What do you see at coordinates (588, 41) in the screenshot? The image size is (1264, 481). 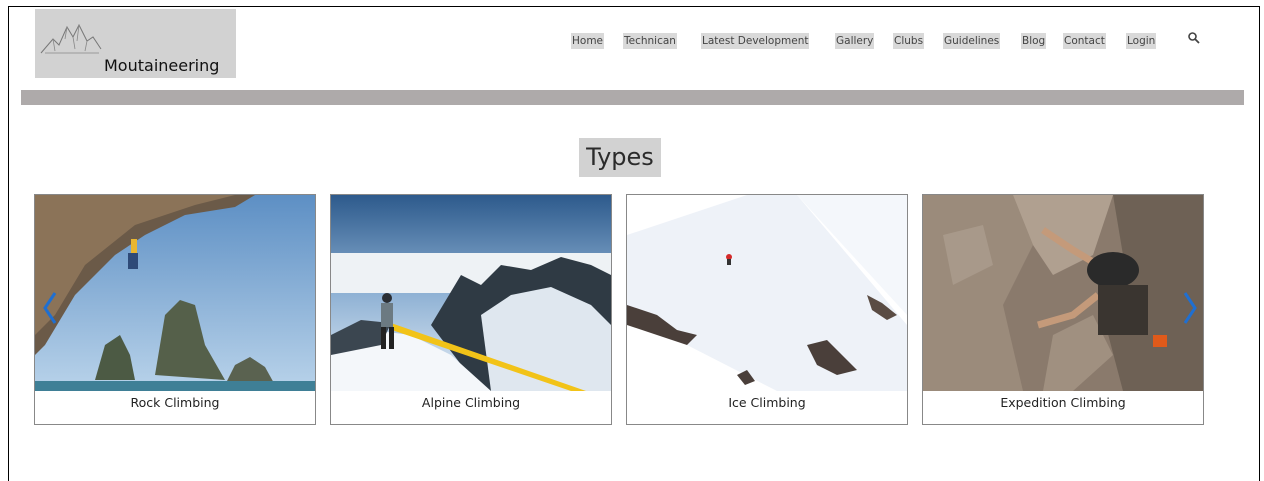 I see `nav-item-home: Home` at bounding box center [588, 41].